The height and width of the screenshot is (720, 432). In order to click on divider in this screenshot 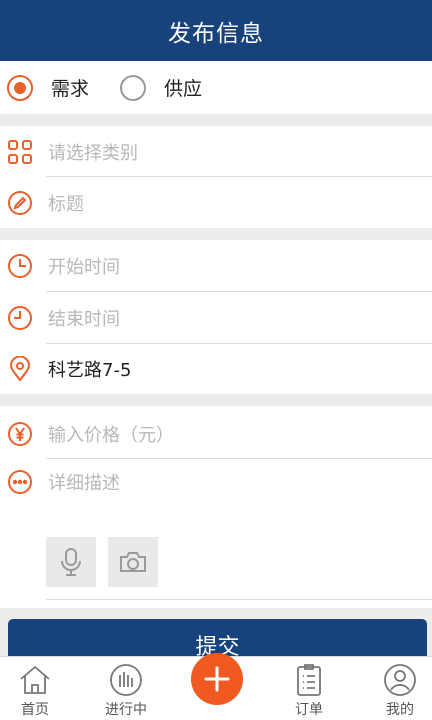, I will do `click(239, 599)`.